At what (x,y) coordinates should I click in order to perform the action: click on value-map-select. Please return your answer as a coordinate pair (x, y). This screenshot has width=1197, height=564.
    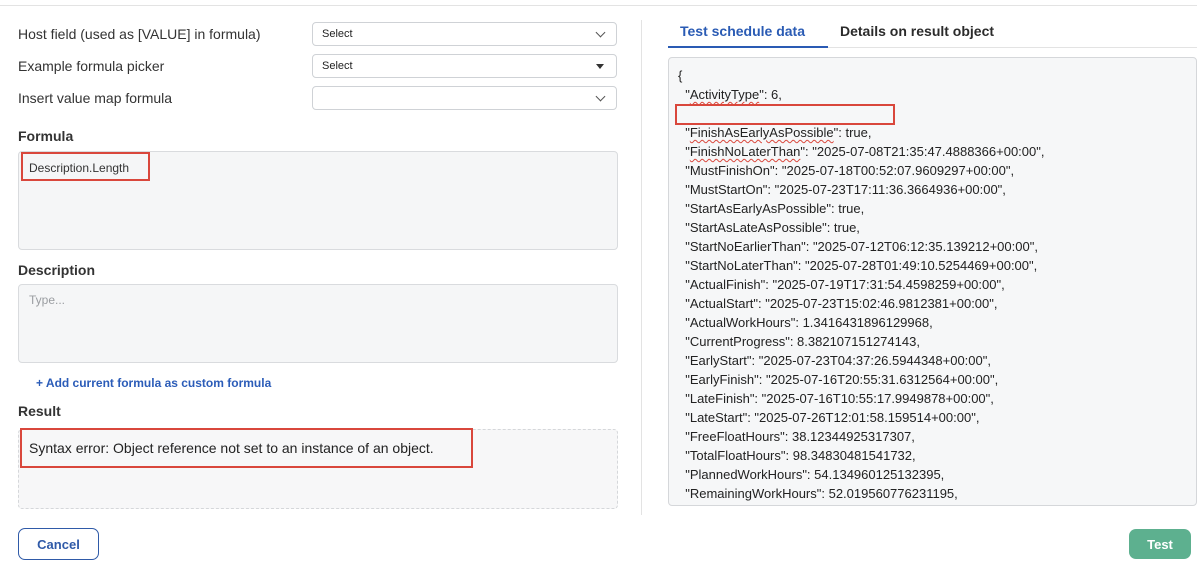
    Looking at the image, I should click on (464, 98).